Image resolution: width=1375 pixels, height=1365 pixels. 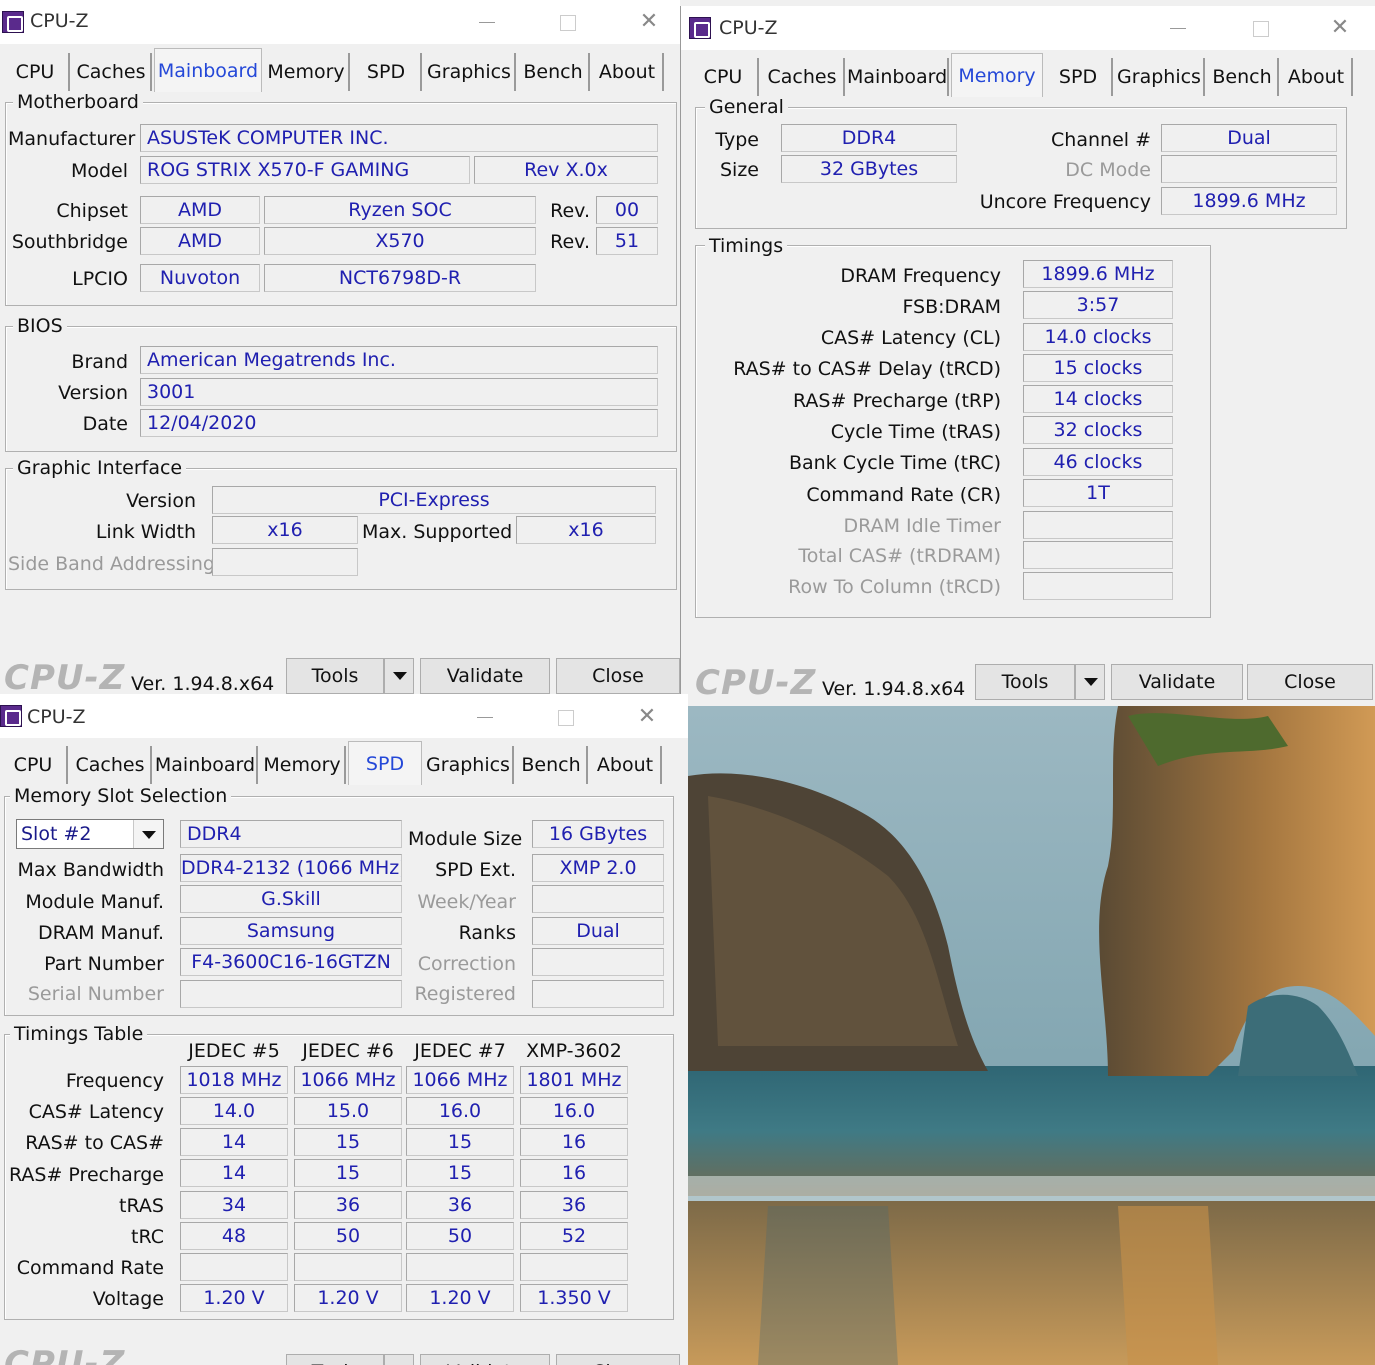 I want to click on dram-idle-timer-field, so click(x=1098, y=525).